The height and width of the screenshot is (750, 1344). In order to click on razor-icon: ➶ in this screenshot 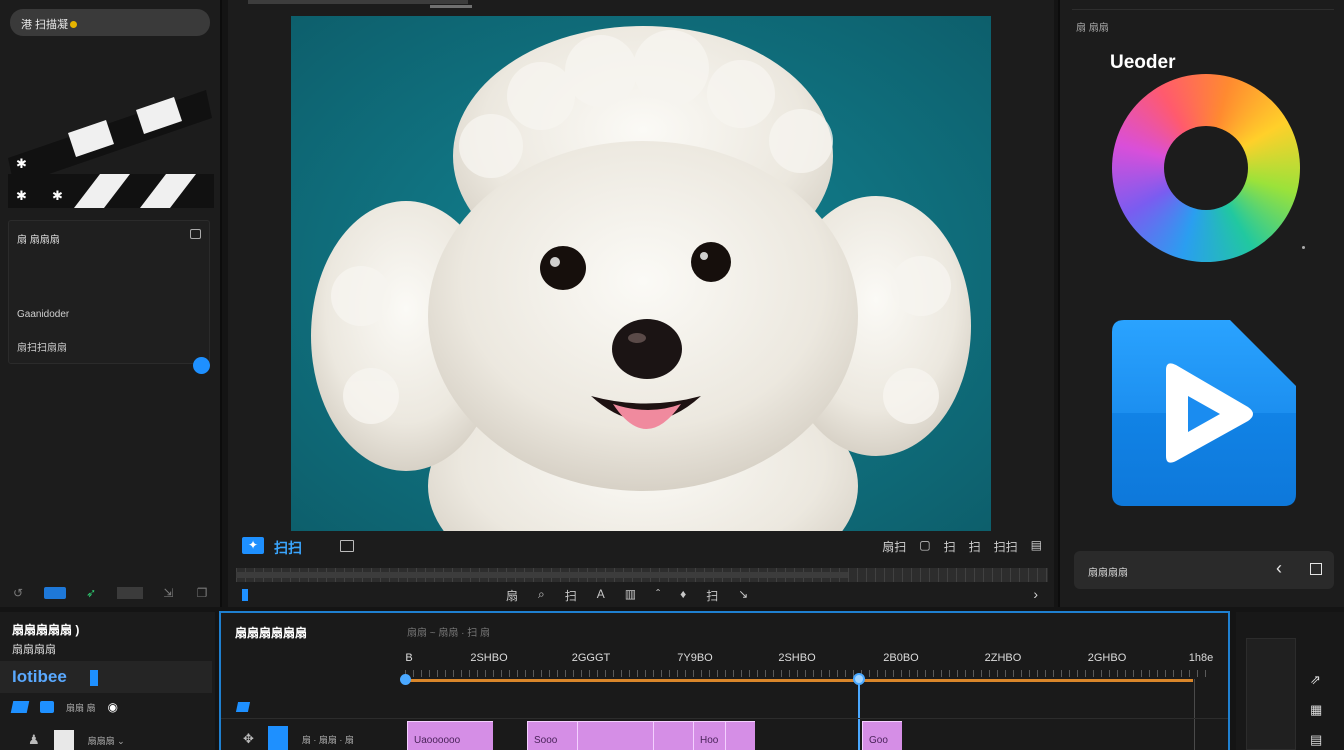, I will do `click(91, 593)`.